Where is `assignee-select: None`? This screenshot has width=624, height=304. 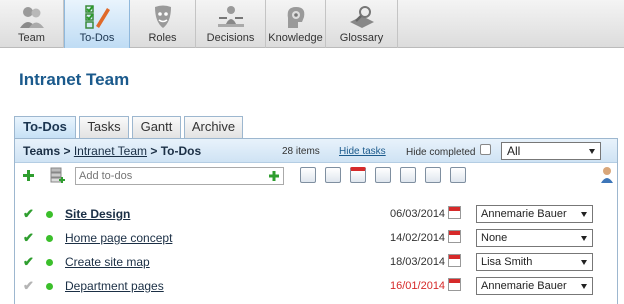 assignee-select: None is located at coordinates (534, 238).